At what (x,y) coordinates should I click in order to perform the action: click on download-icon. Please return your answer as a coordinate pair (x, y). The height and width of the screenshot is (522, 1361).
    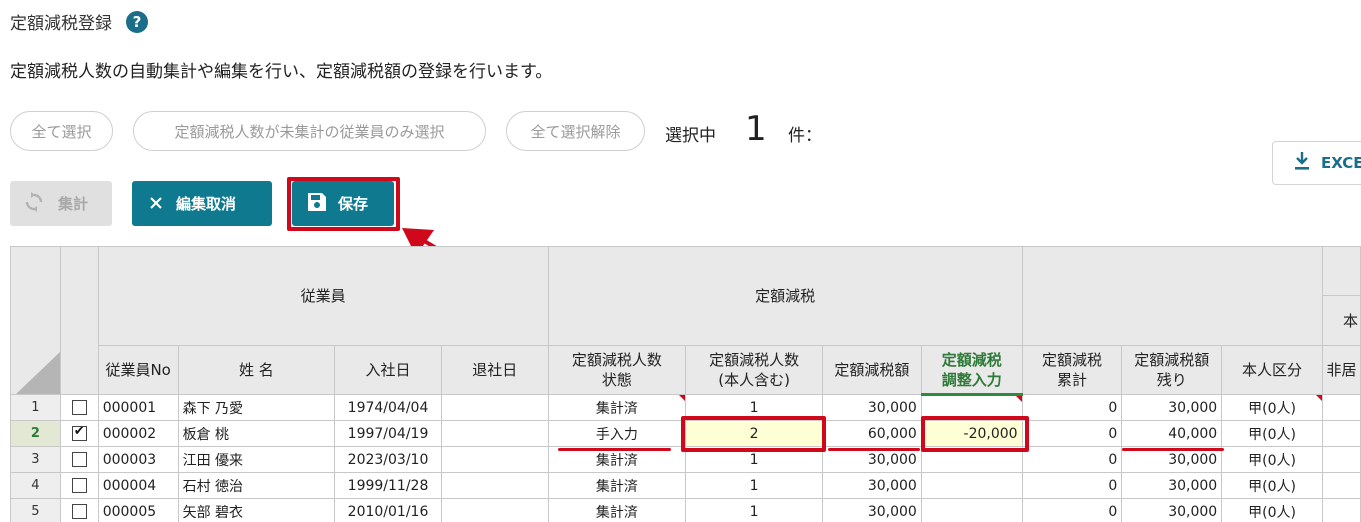
    Looking at the image, I should click on (1302, 163).